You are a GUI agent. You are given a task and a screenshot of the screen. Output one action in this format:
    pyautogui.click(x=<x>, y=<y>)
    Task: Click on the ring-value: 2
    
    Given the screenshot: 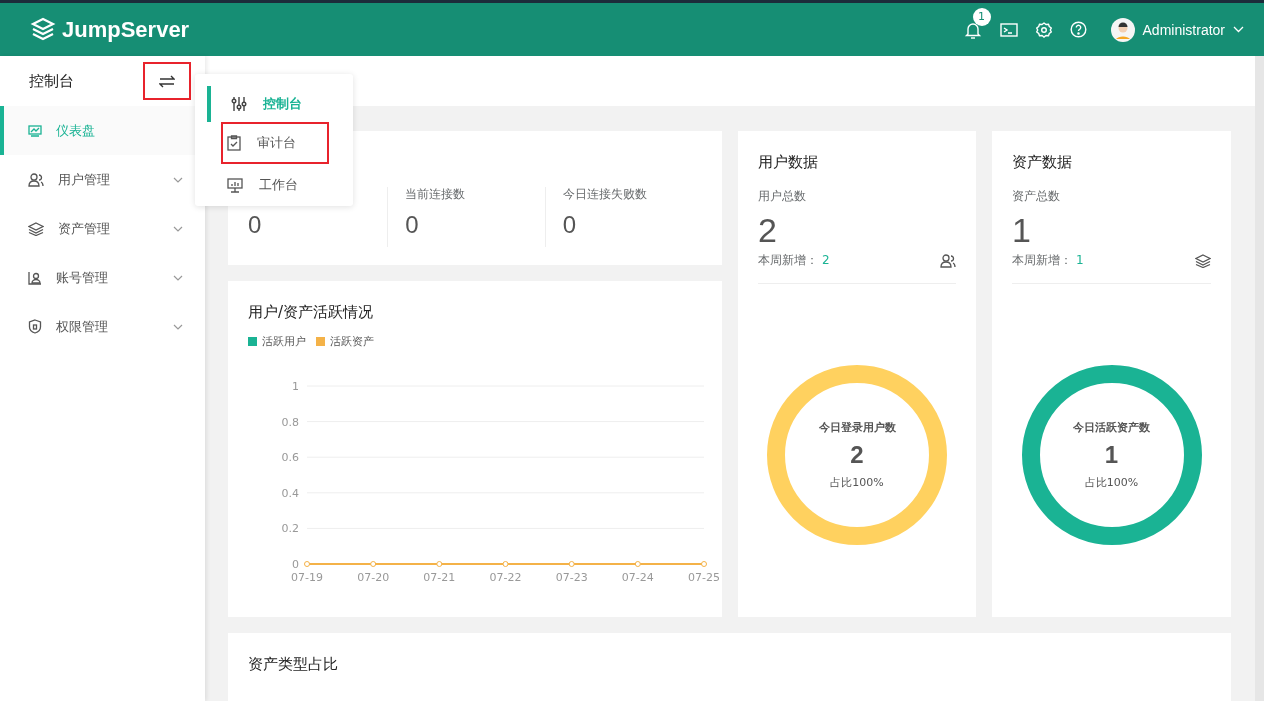 What is the action you would take?
    pyautogui.click(x=857, y=455)
    